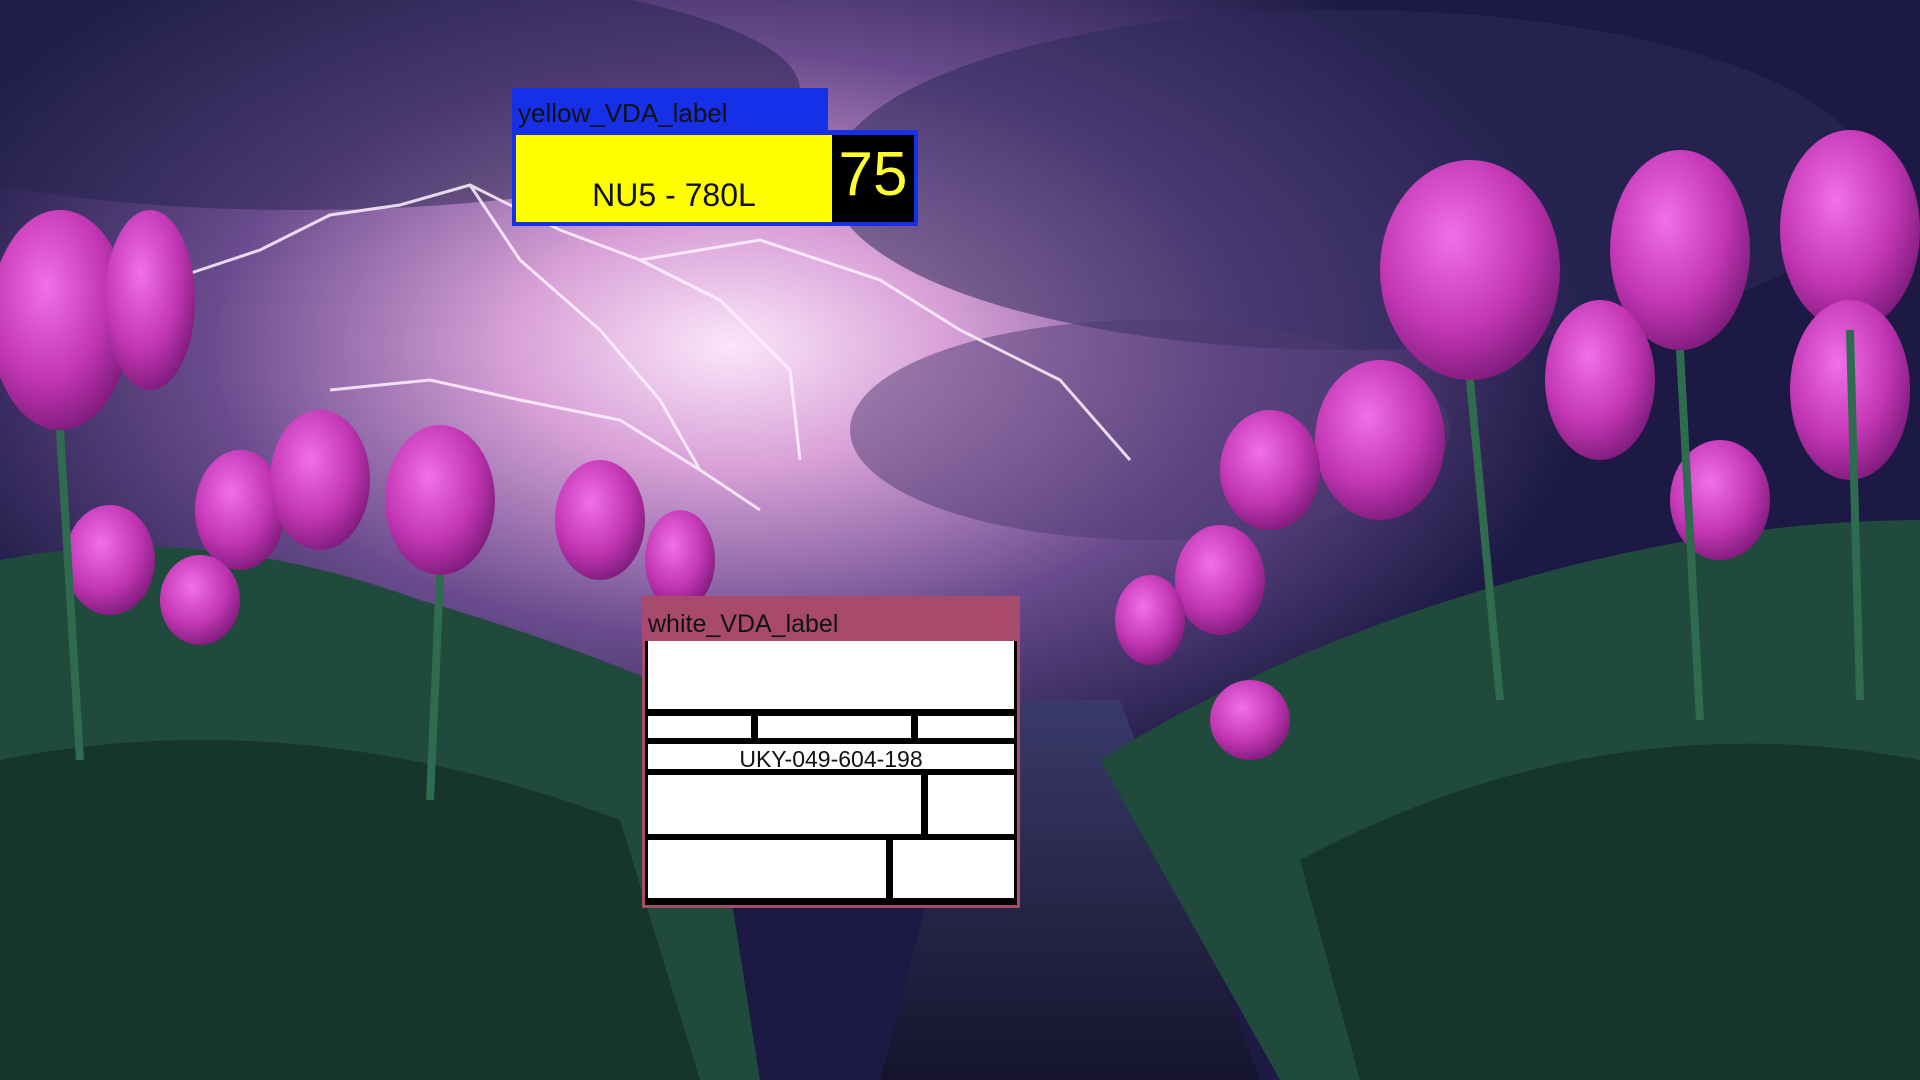 This screenshot has width=1920, height=1080. I want to click on confidence-score: 75, so click(873, 174).